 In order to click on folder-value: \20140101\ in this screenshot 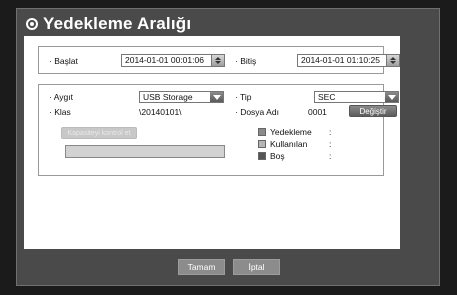, I will do `click(160, 112)`.